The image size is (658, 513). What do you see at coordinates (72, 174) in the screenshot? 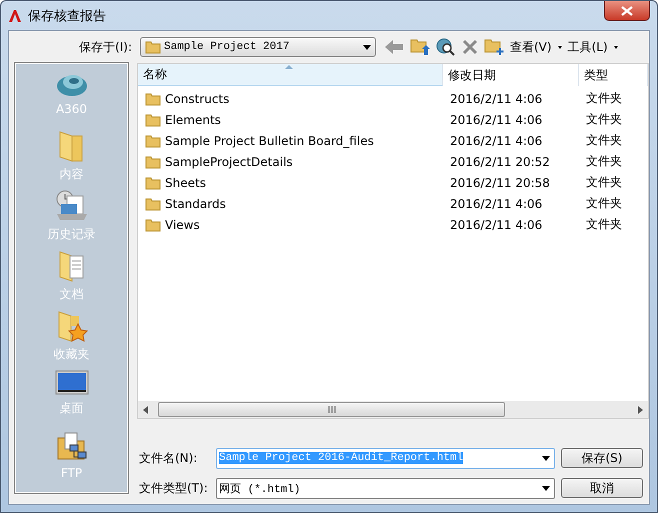
I see `places-label: 内容` at bounding box center [72, 174].